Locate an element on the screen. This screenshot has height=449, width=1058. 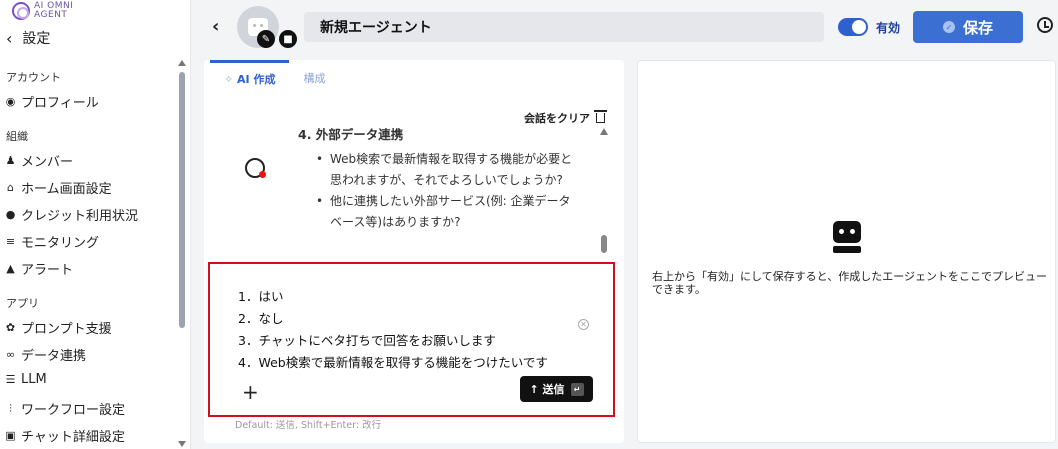
sparkle-icon: ✧ is located at coordinates (231, 79).